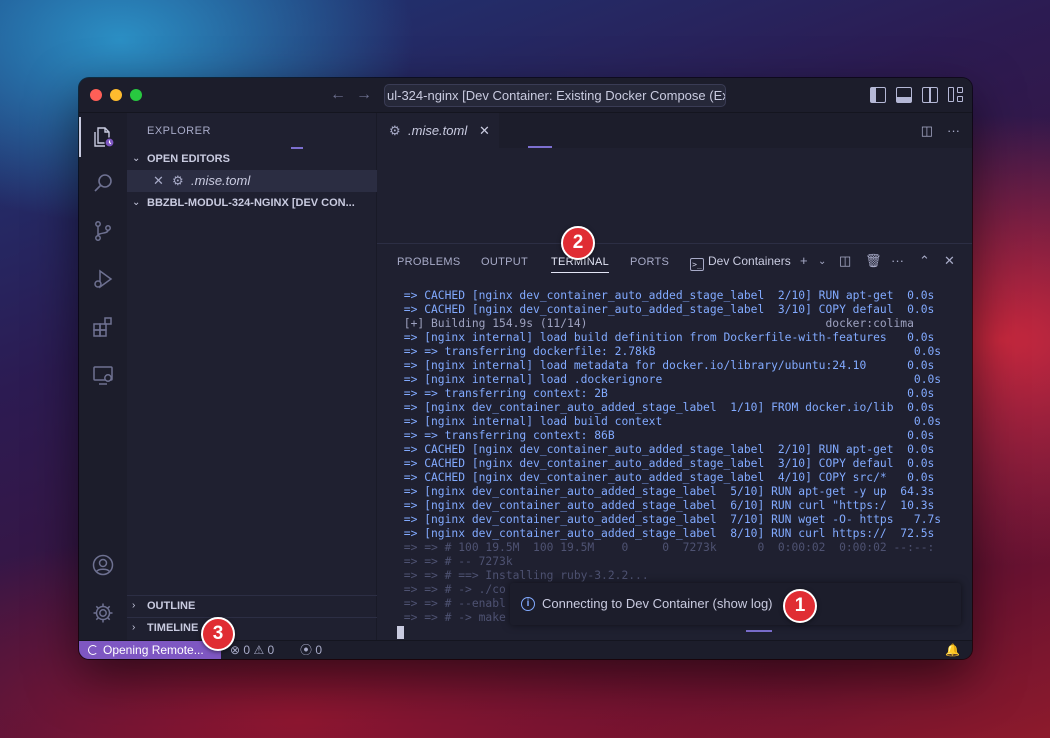  I want to click on terminal-line: => => # -- 7273k, so click(455, 561).